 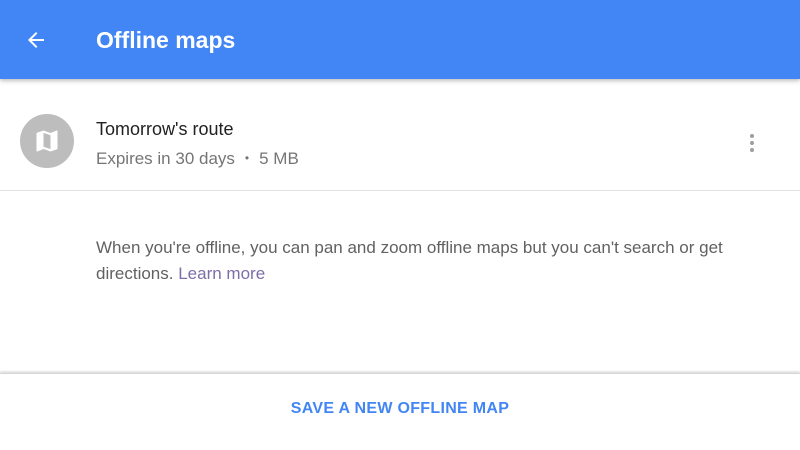 What do you see at coordinates (221, 273) in the screenshot?
I see `learn-more-link: Learn more` at bounding box center [221, 273].